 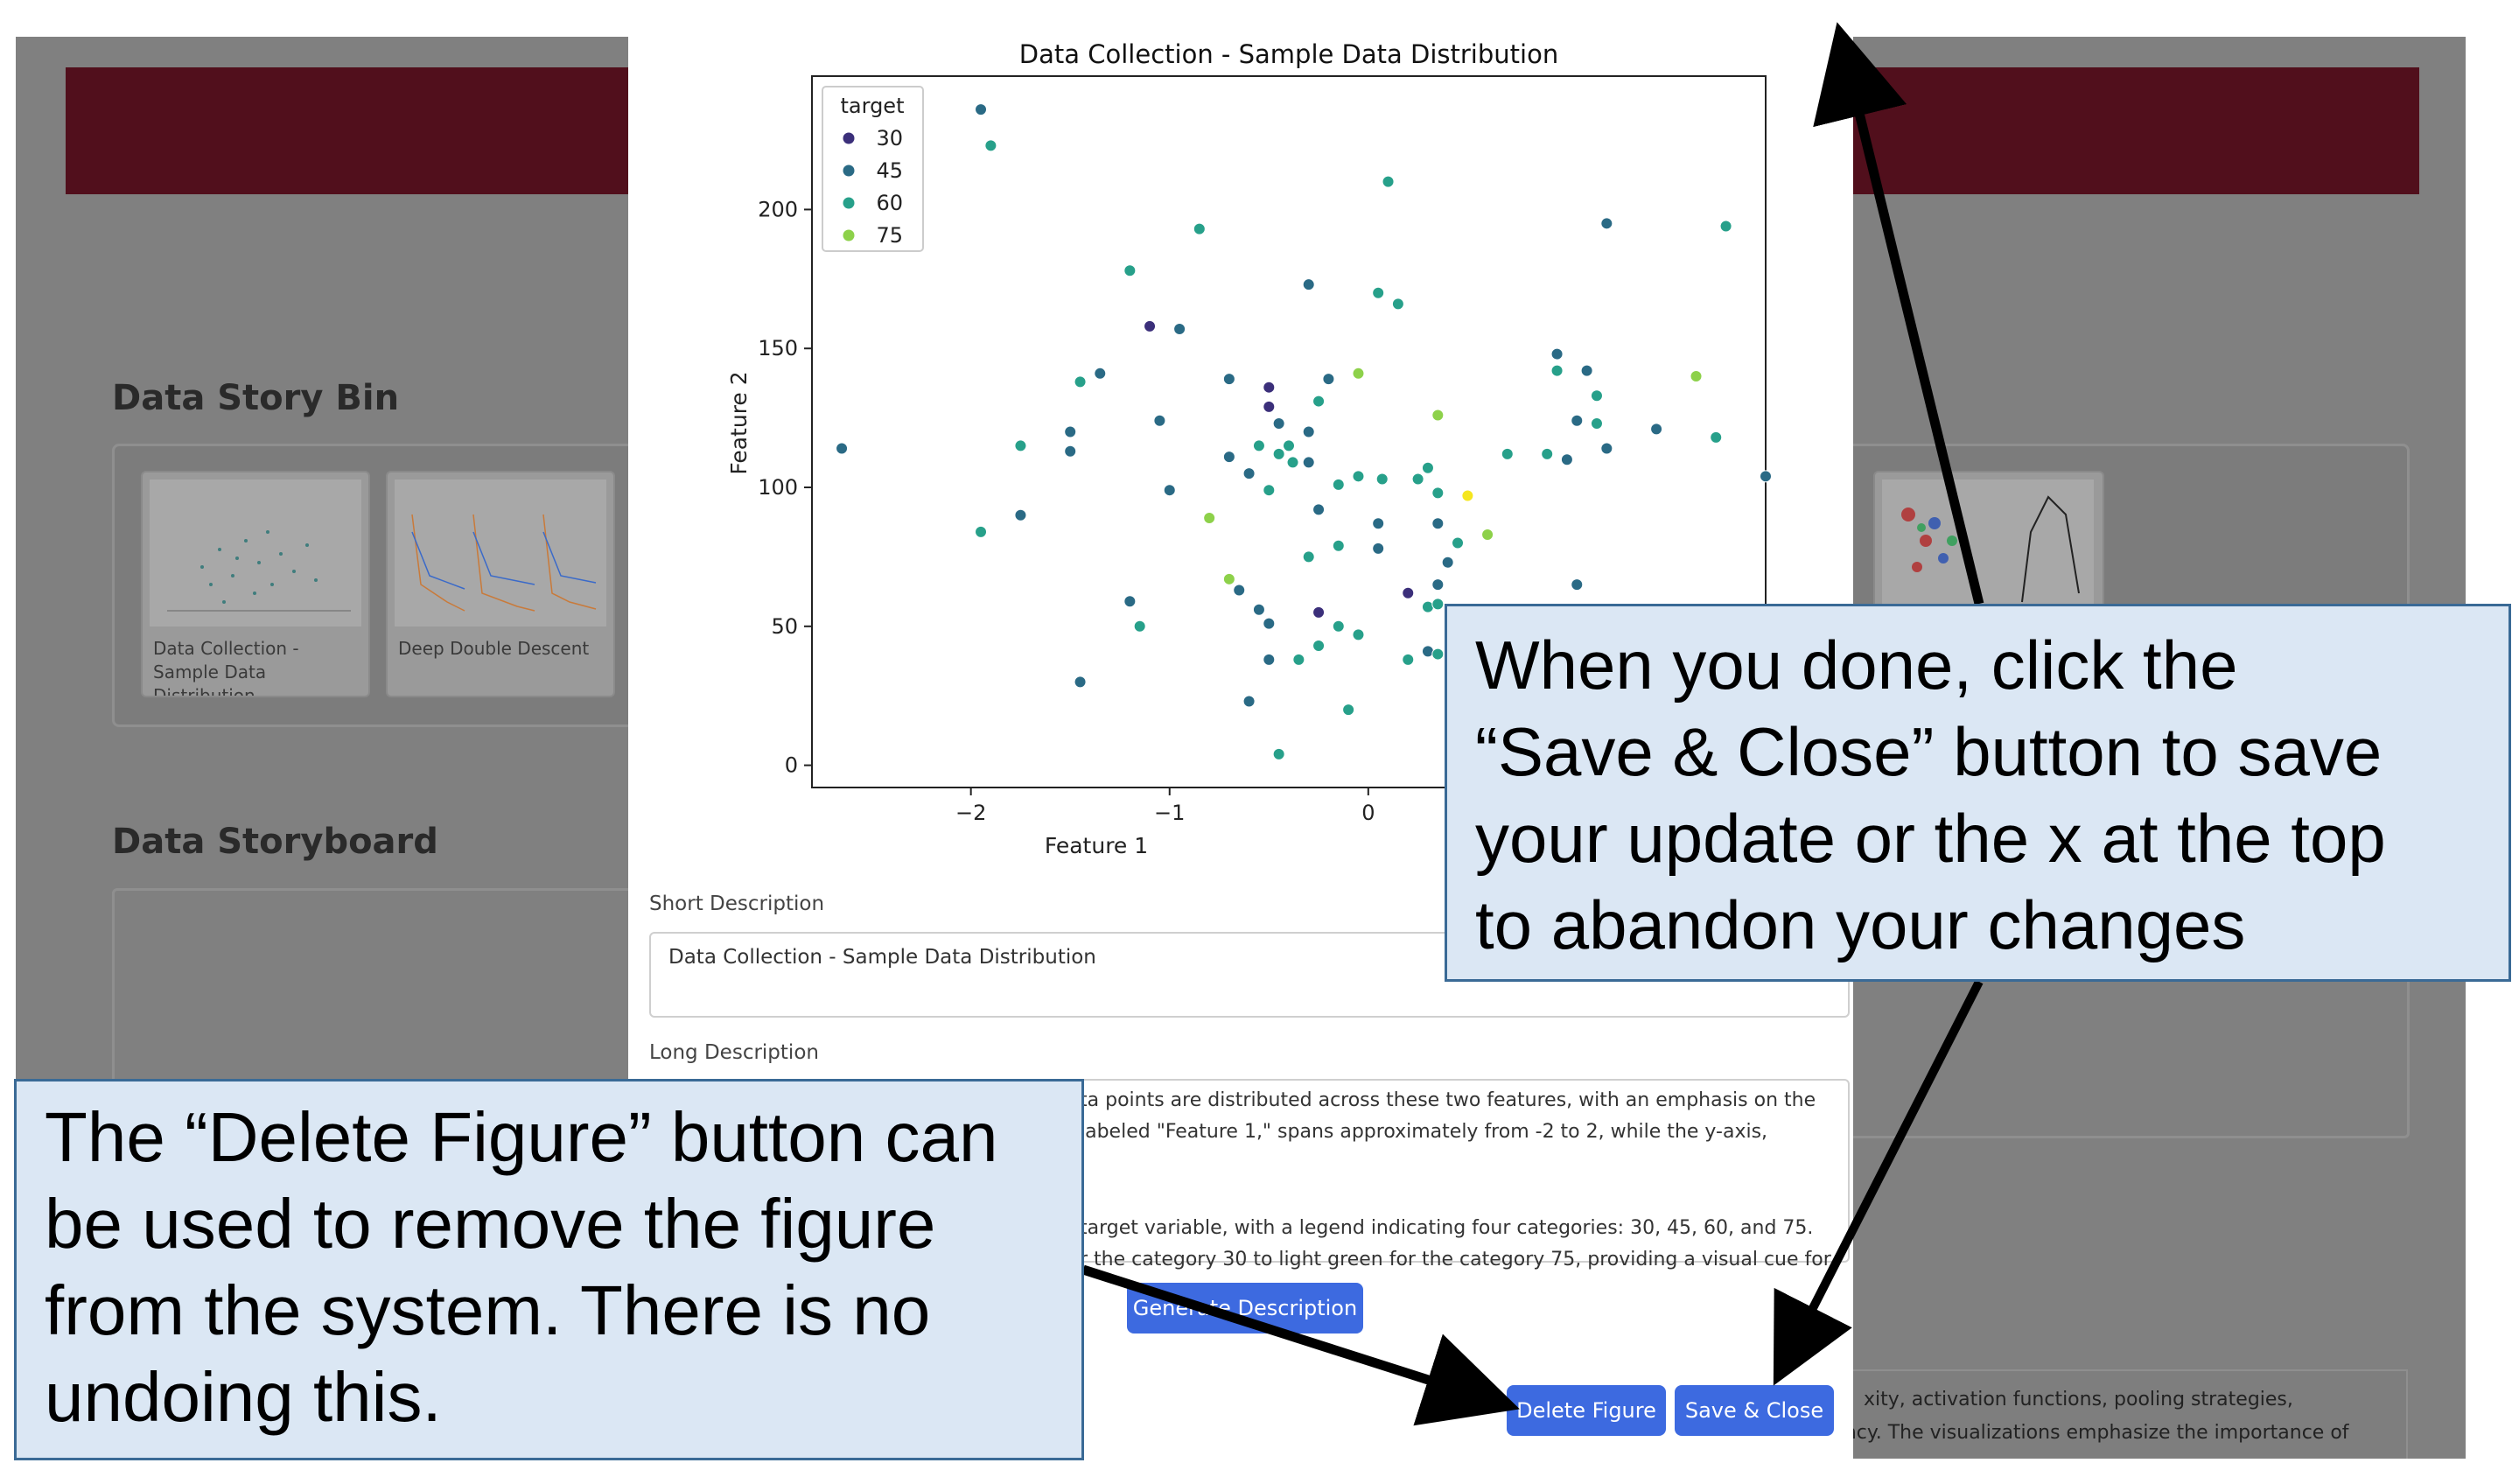 I want to click on callout-line: undoing this., so click(x=243, y=1397).